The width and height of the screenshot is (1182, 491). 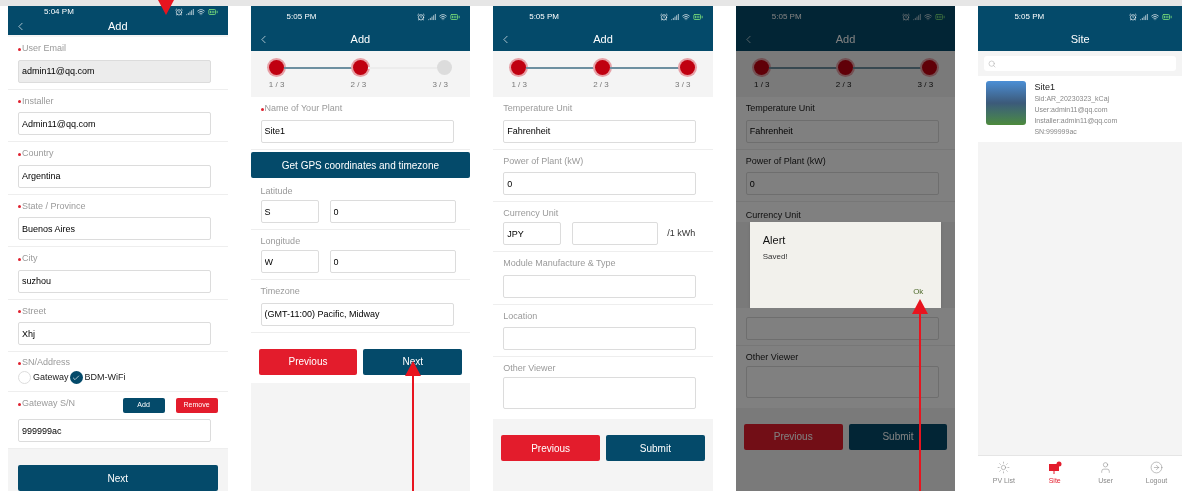 What do you see at coordinates (1054, 467) in the screenshot?
I see `solar-panel-icon` at bounding box center [1054, 467].